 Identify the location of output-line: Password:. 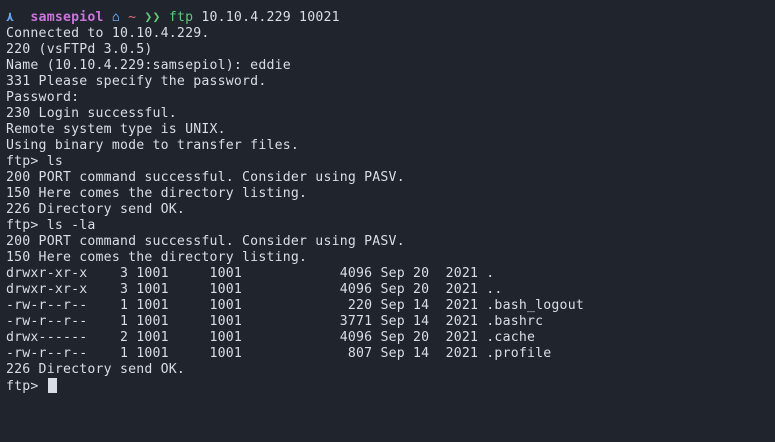
(43, 97).